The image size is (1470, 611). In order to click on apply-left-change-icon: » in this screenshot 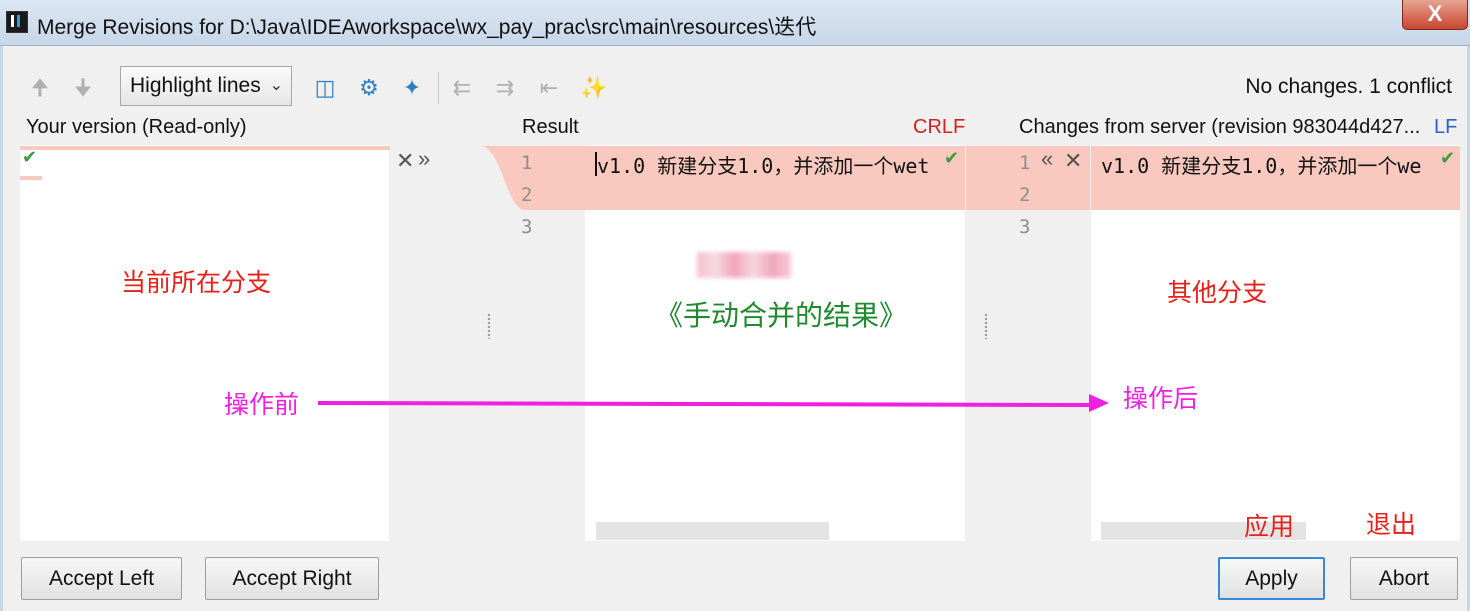, I will do `click(424, 159)`.